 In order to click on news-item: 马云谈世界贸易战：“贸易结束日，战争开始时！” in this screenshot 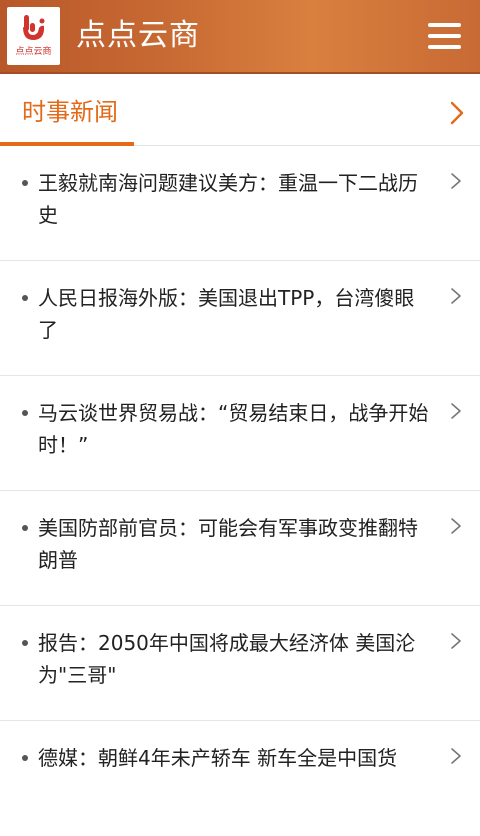, I will do `click(240, 433)`.